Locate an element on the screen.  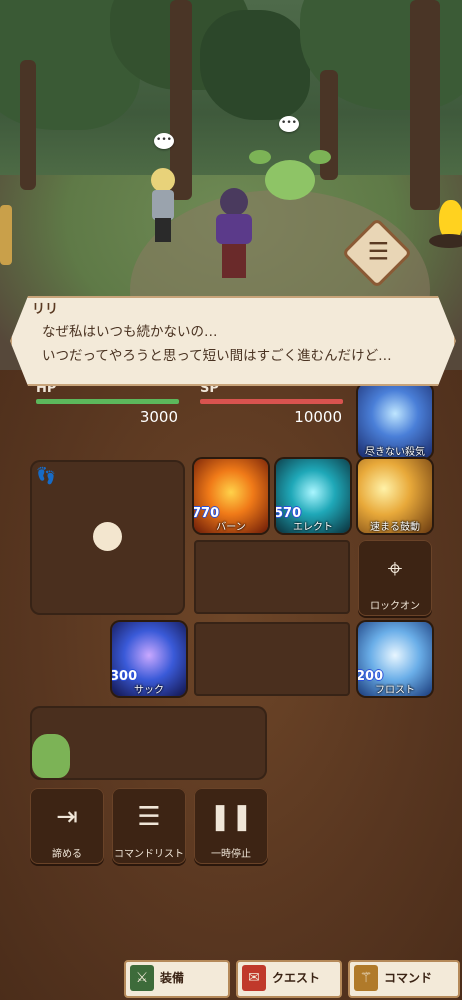
party-member-character is located at coordinates (6, 235).